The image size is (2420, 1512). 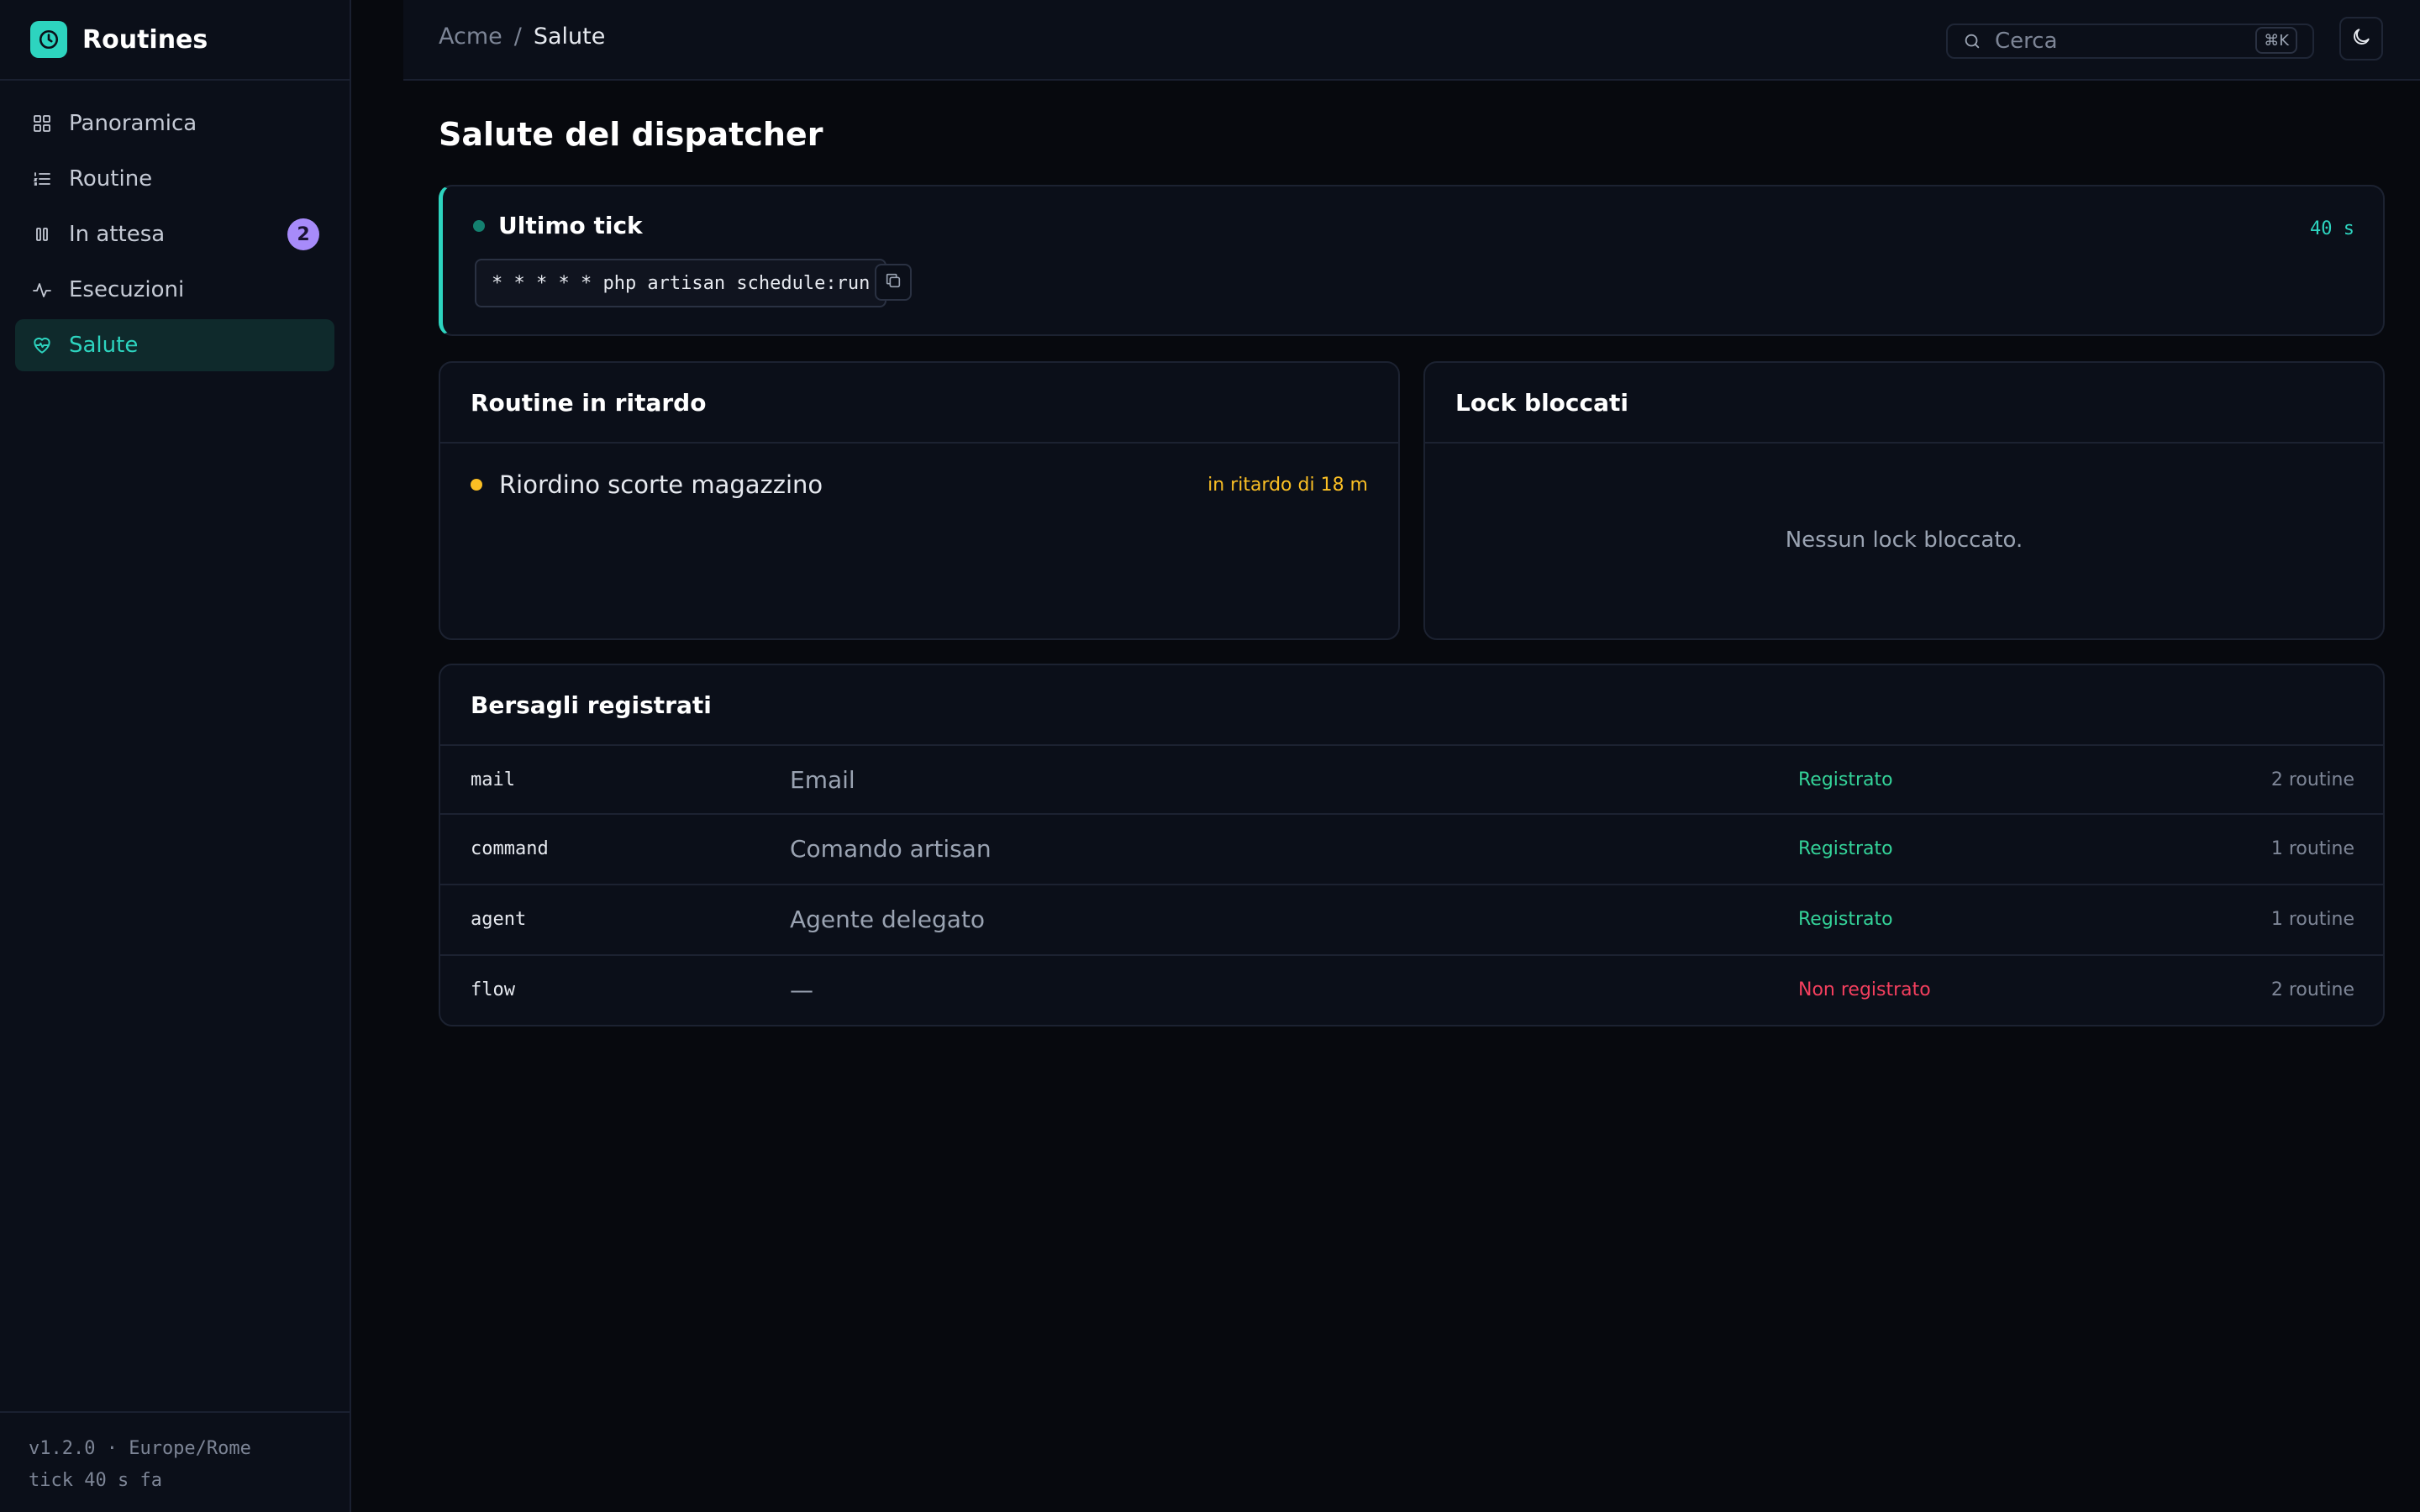 What do you see at coordinates (801, 989) in the screenshot?
I see `target-label: —` at bounding box center [801, 989].